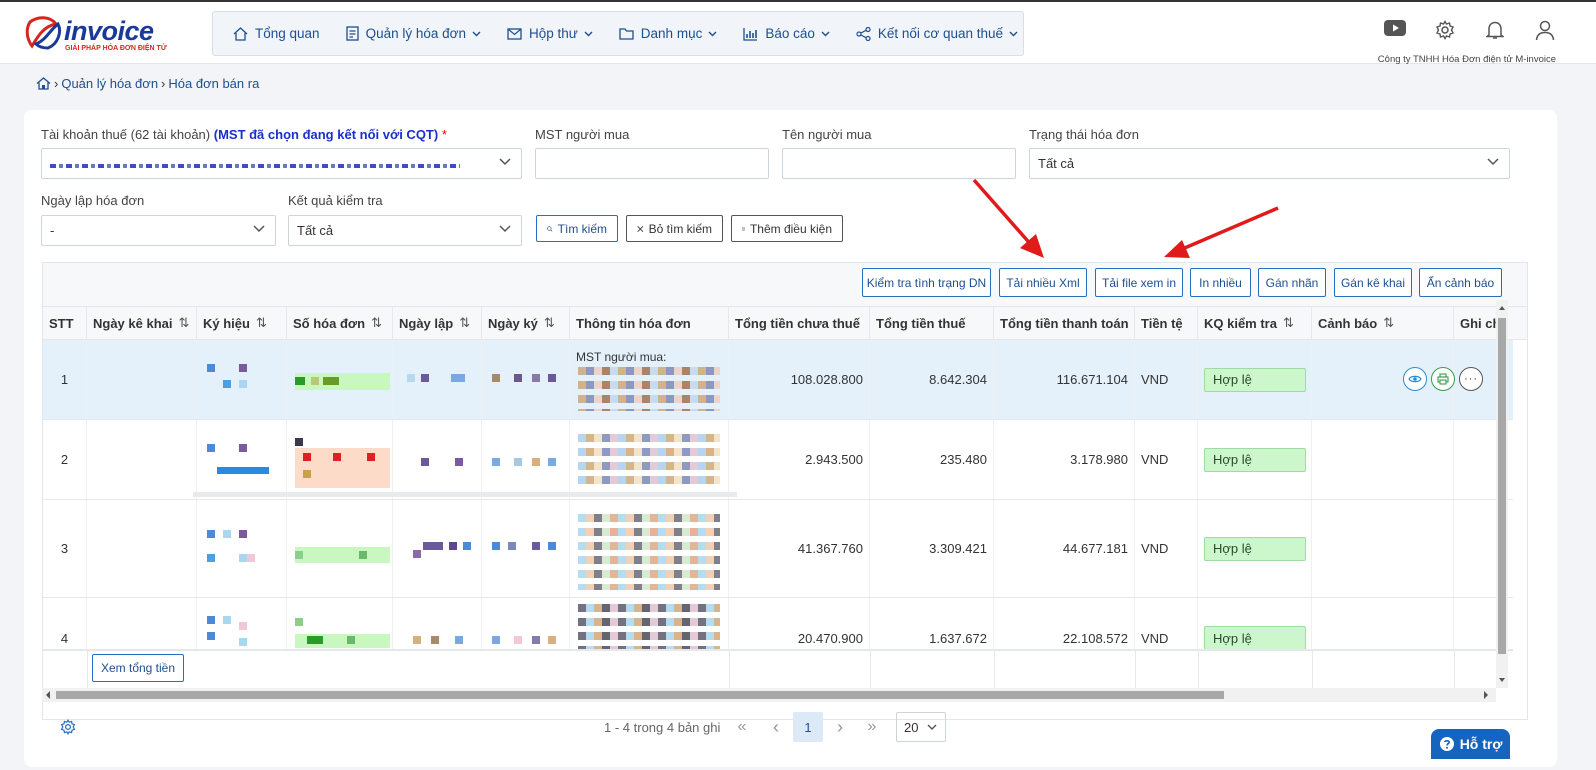 The width and height of the screenshot is (1596, 770). What do you see at coordinates (158, 230) in the screenshot?
I see `invoice-date-select: -` at bounding box center [158, 230].